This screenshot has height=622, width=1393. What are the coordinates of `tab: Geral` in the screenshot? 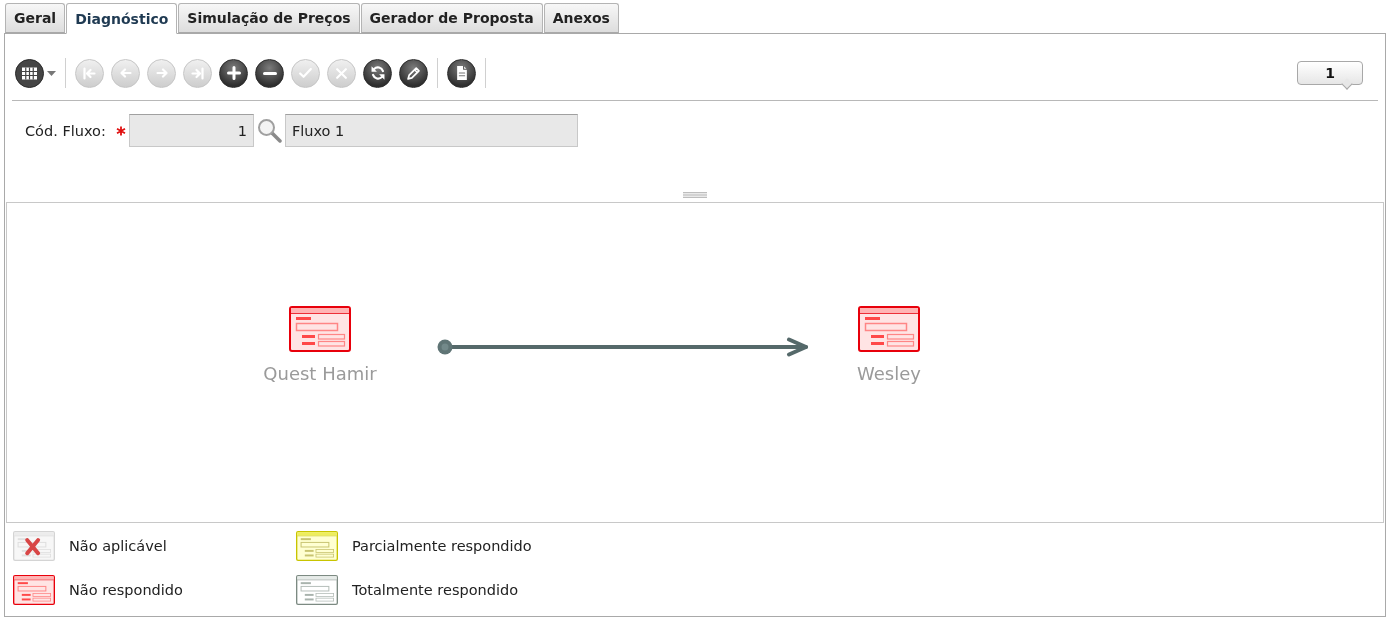 It's located at (35, 18).